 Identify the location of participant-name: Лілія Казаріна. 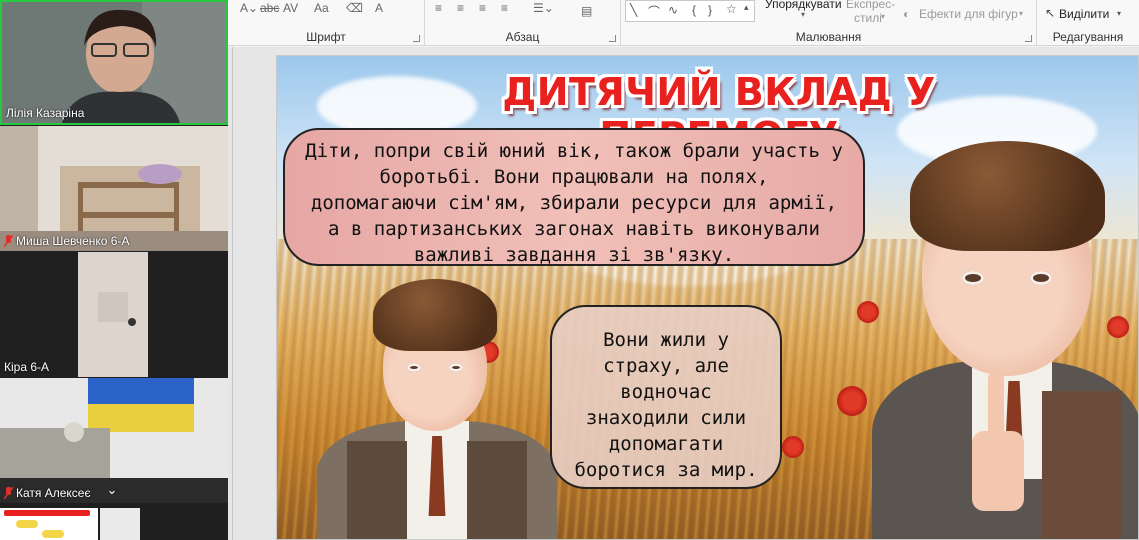
(45, 113).